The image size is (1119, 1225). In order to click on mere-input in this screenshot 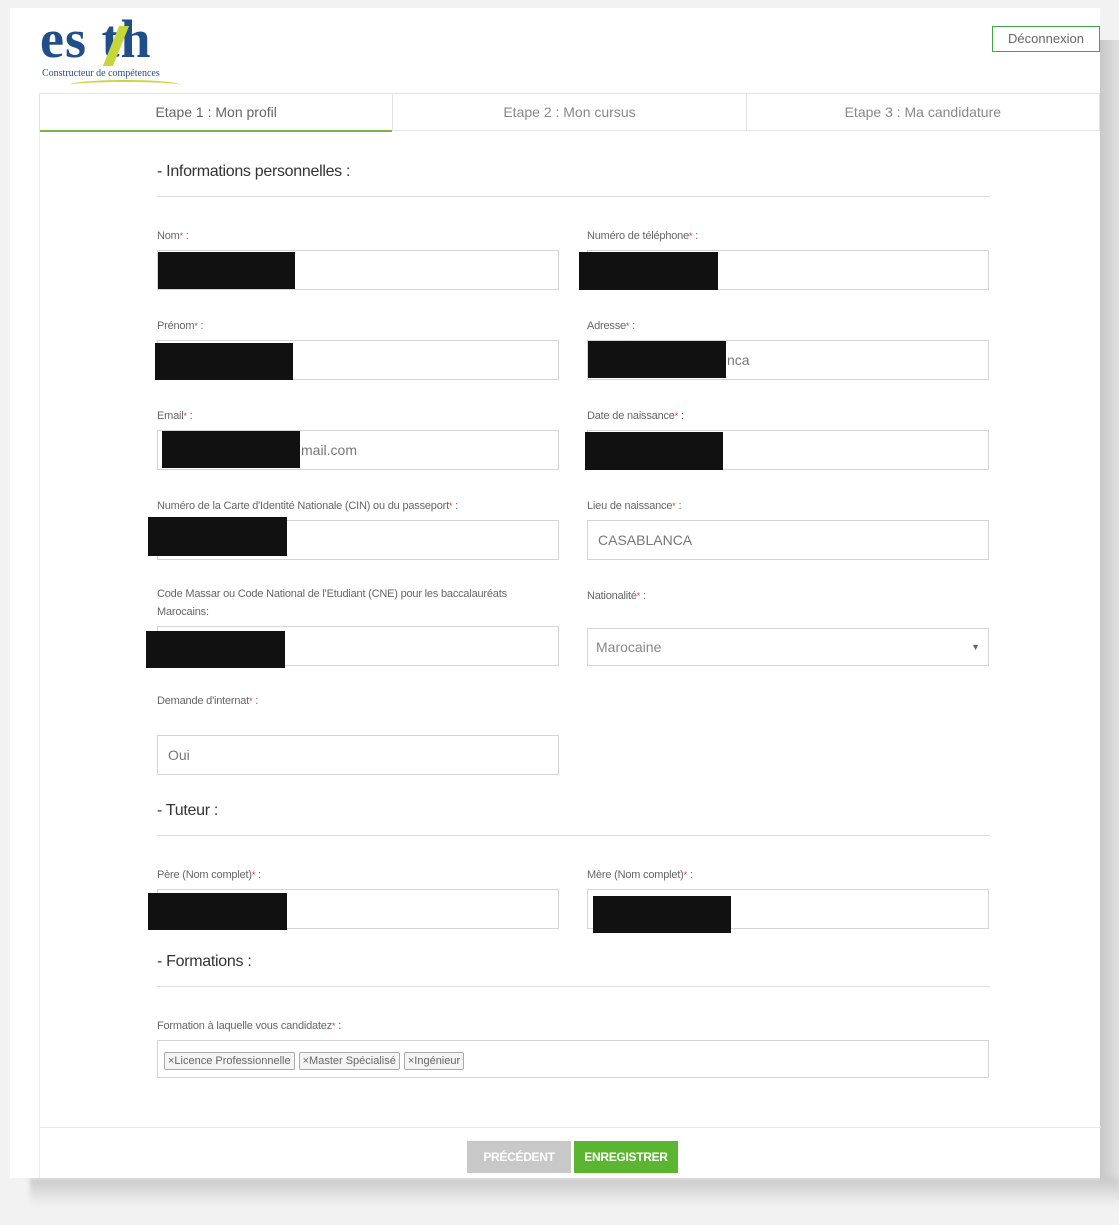, I will do `click(788, 911)`.